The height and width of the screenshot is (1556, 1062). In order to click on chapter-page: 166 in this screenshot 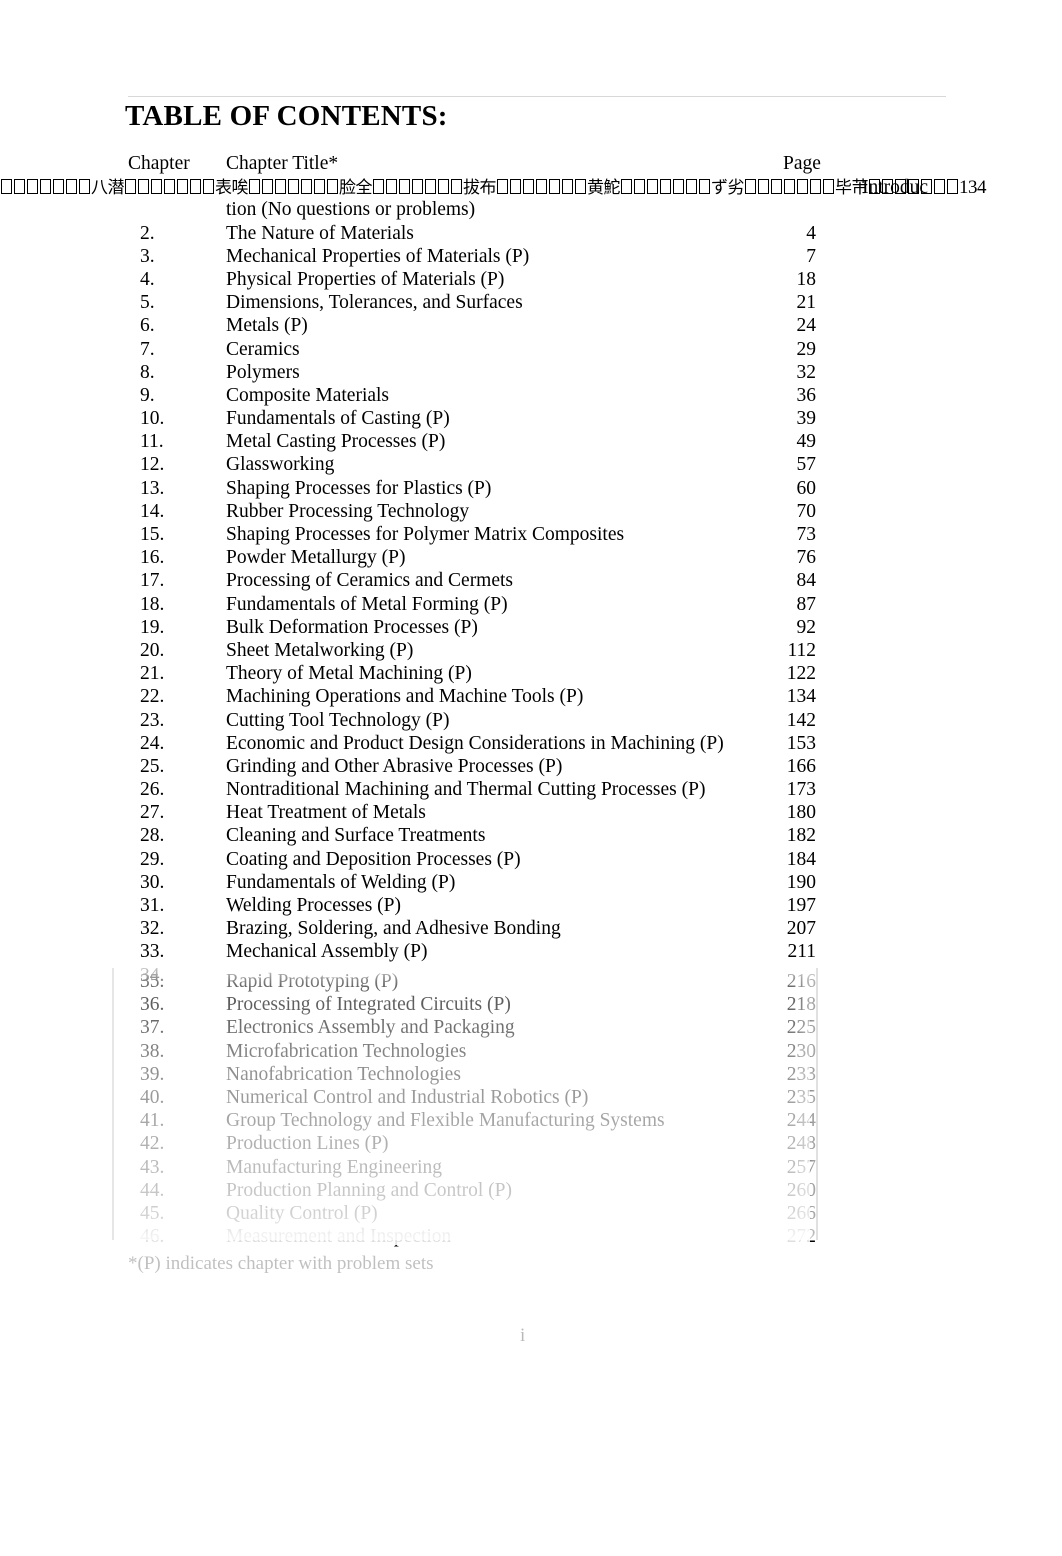, I will do `click(801, 766)`.